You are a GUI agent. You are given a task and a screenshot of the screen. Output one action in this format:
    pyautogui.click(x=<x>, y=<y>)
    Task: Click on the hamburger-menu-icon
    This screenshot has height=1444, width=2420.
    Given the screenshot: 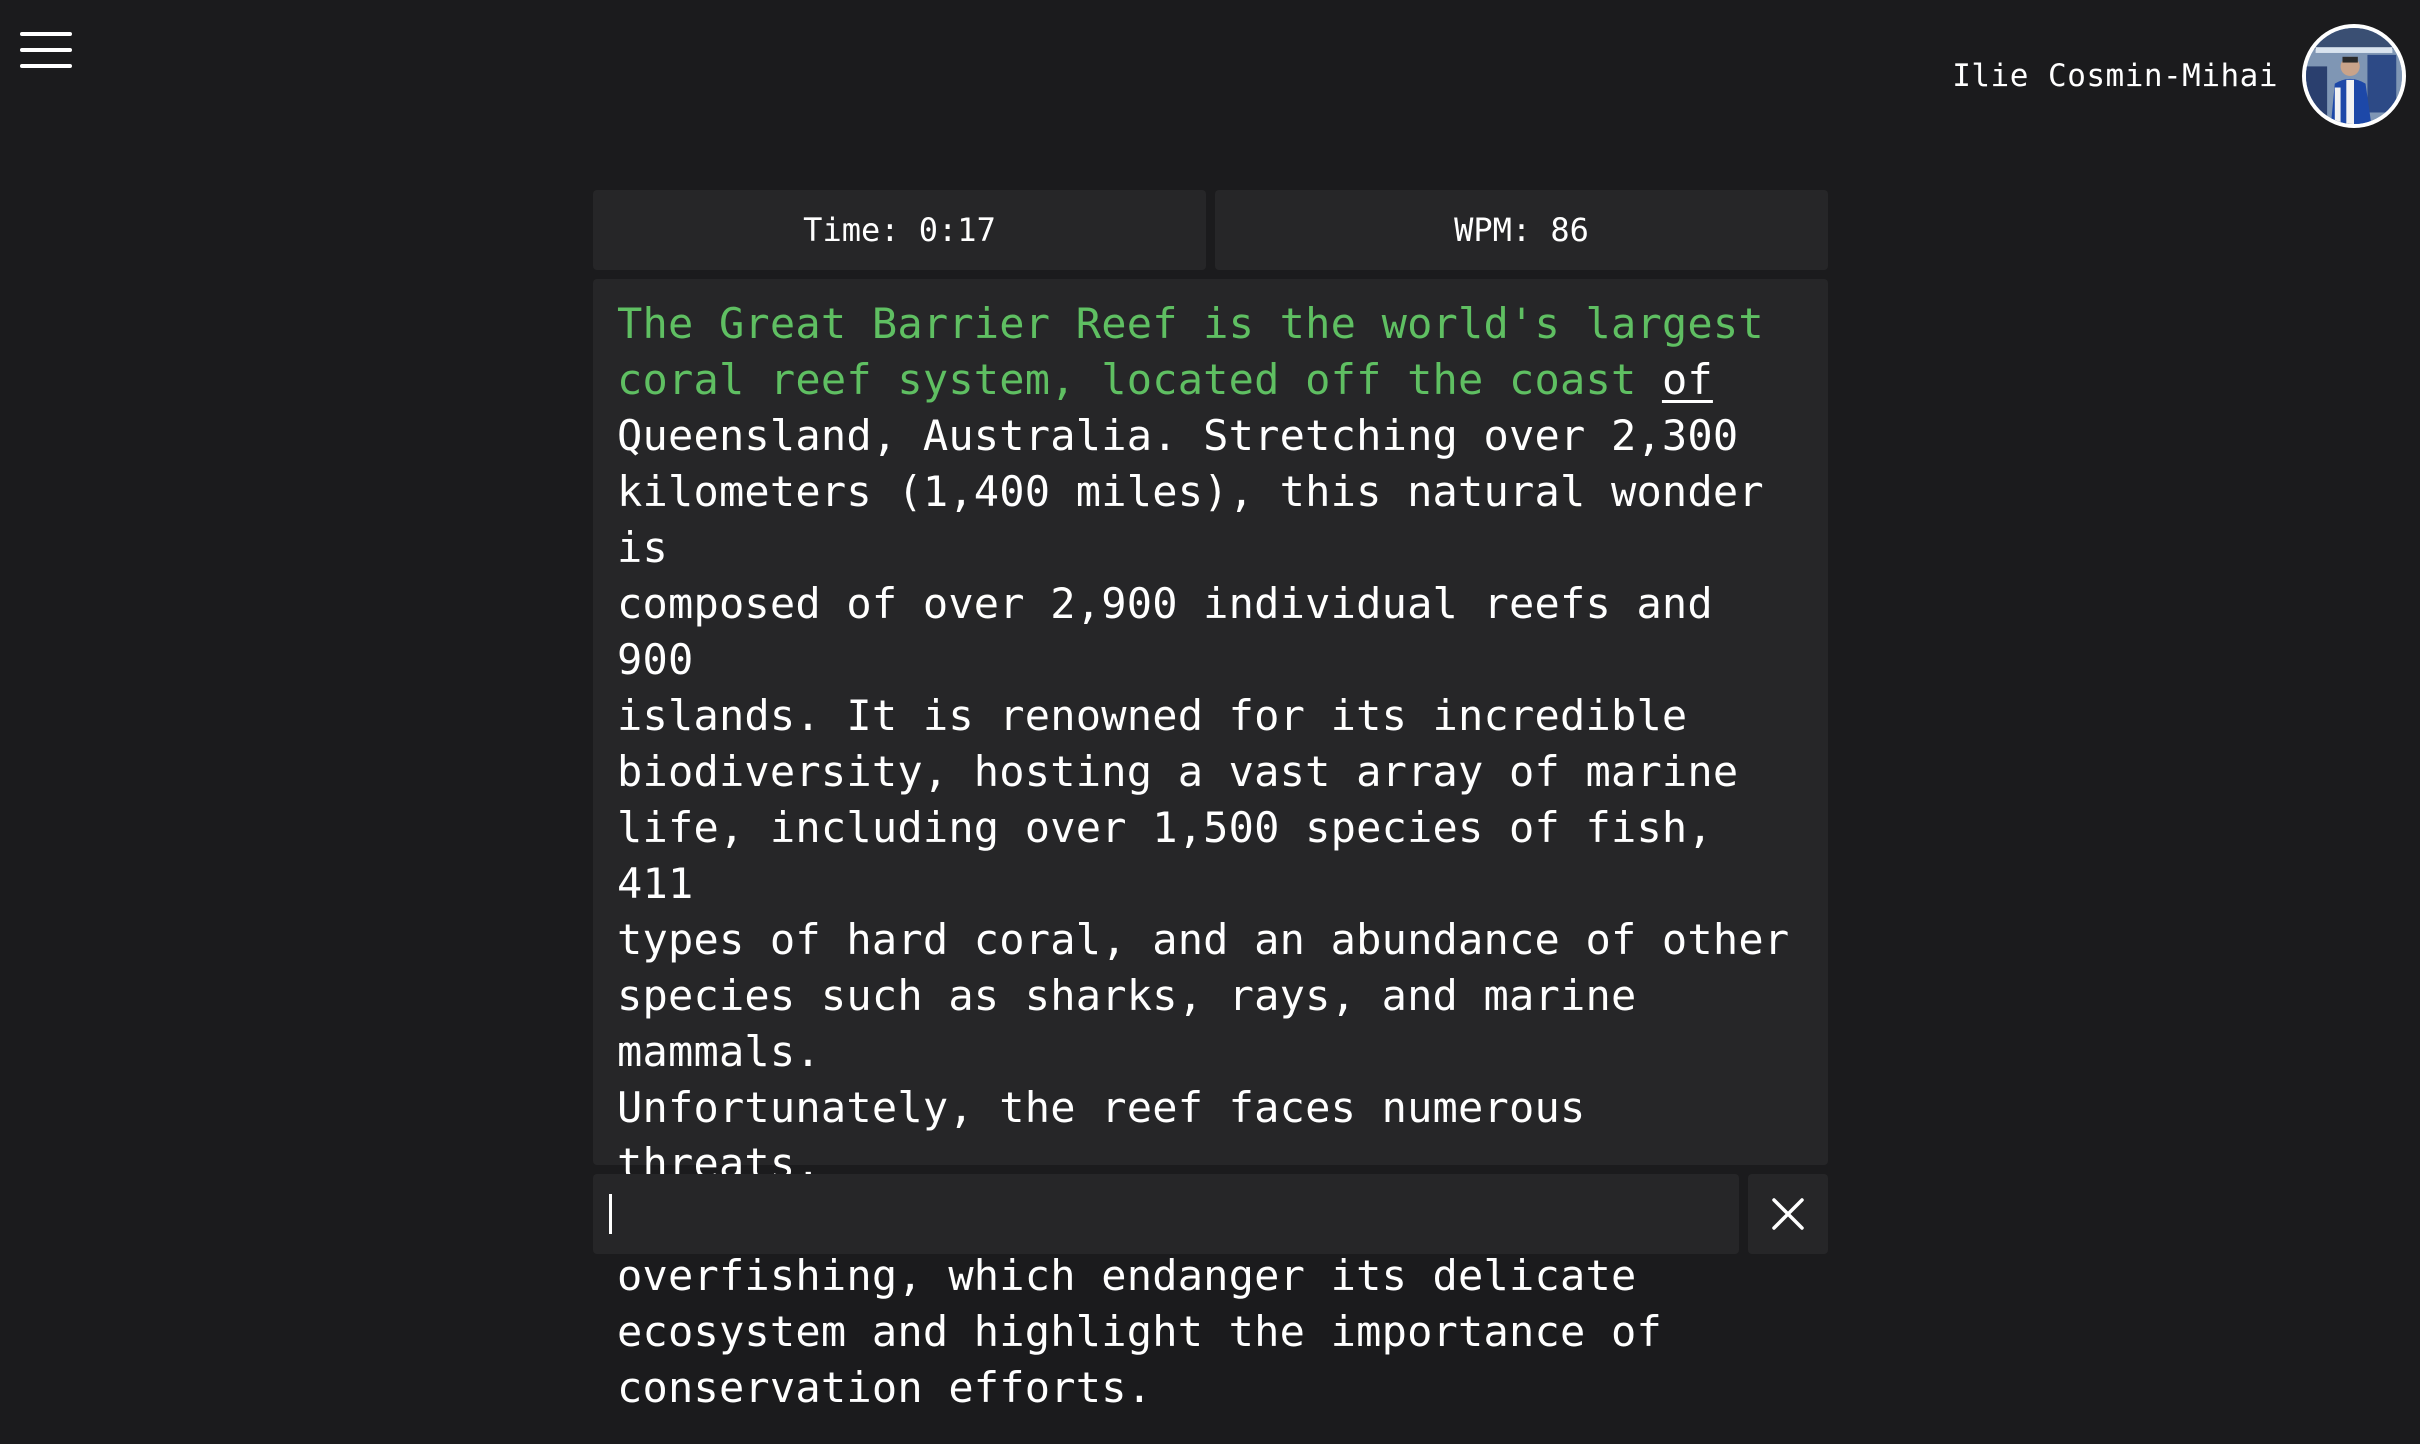 What is the action you would take?
    pyautogui.click(x=47, y=49)
    